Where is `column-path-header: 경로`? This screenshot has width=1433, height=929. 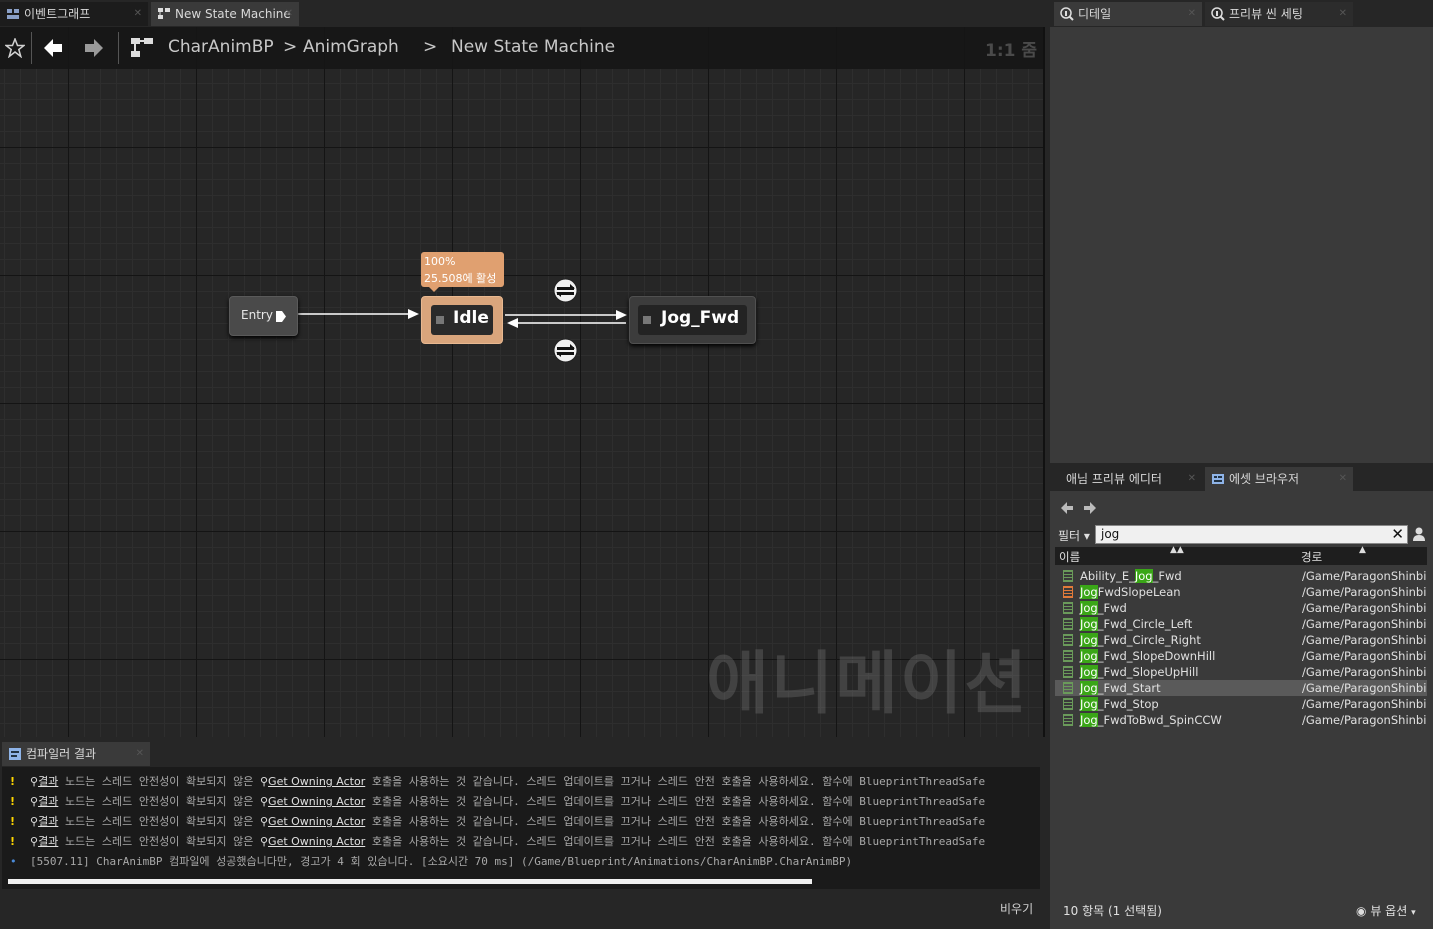 column-path-header: 경로 is located at coordinates (1311, 557).